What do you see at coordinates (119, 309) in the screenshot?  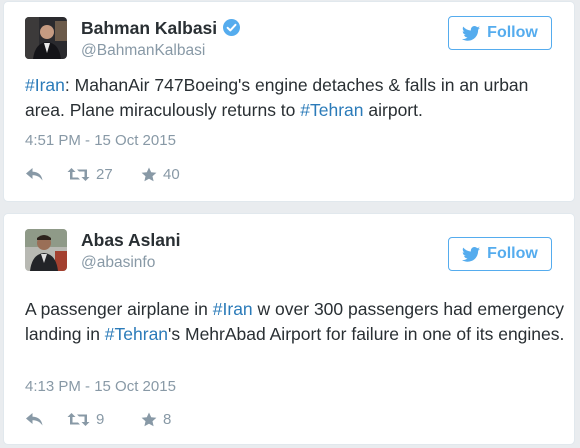 I see `tweet-text-segment: A passenger airplane in` at bounding box center [119, 309].